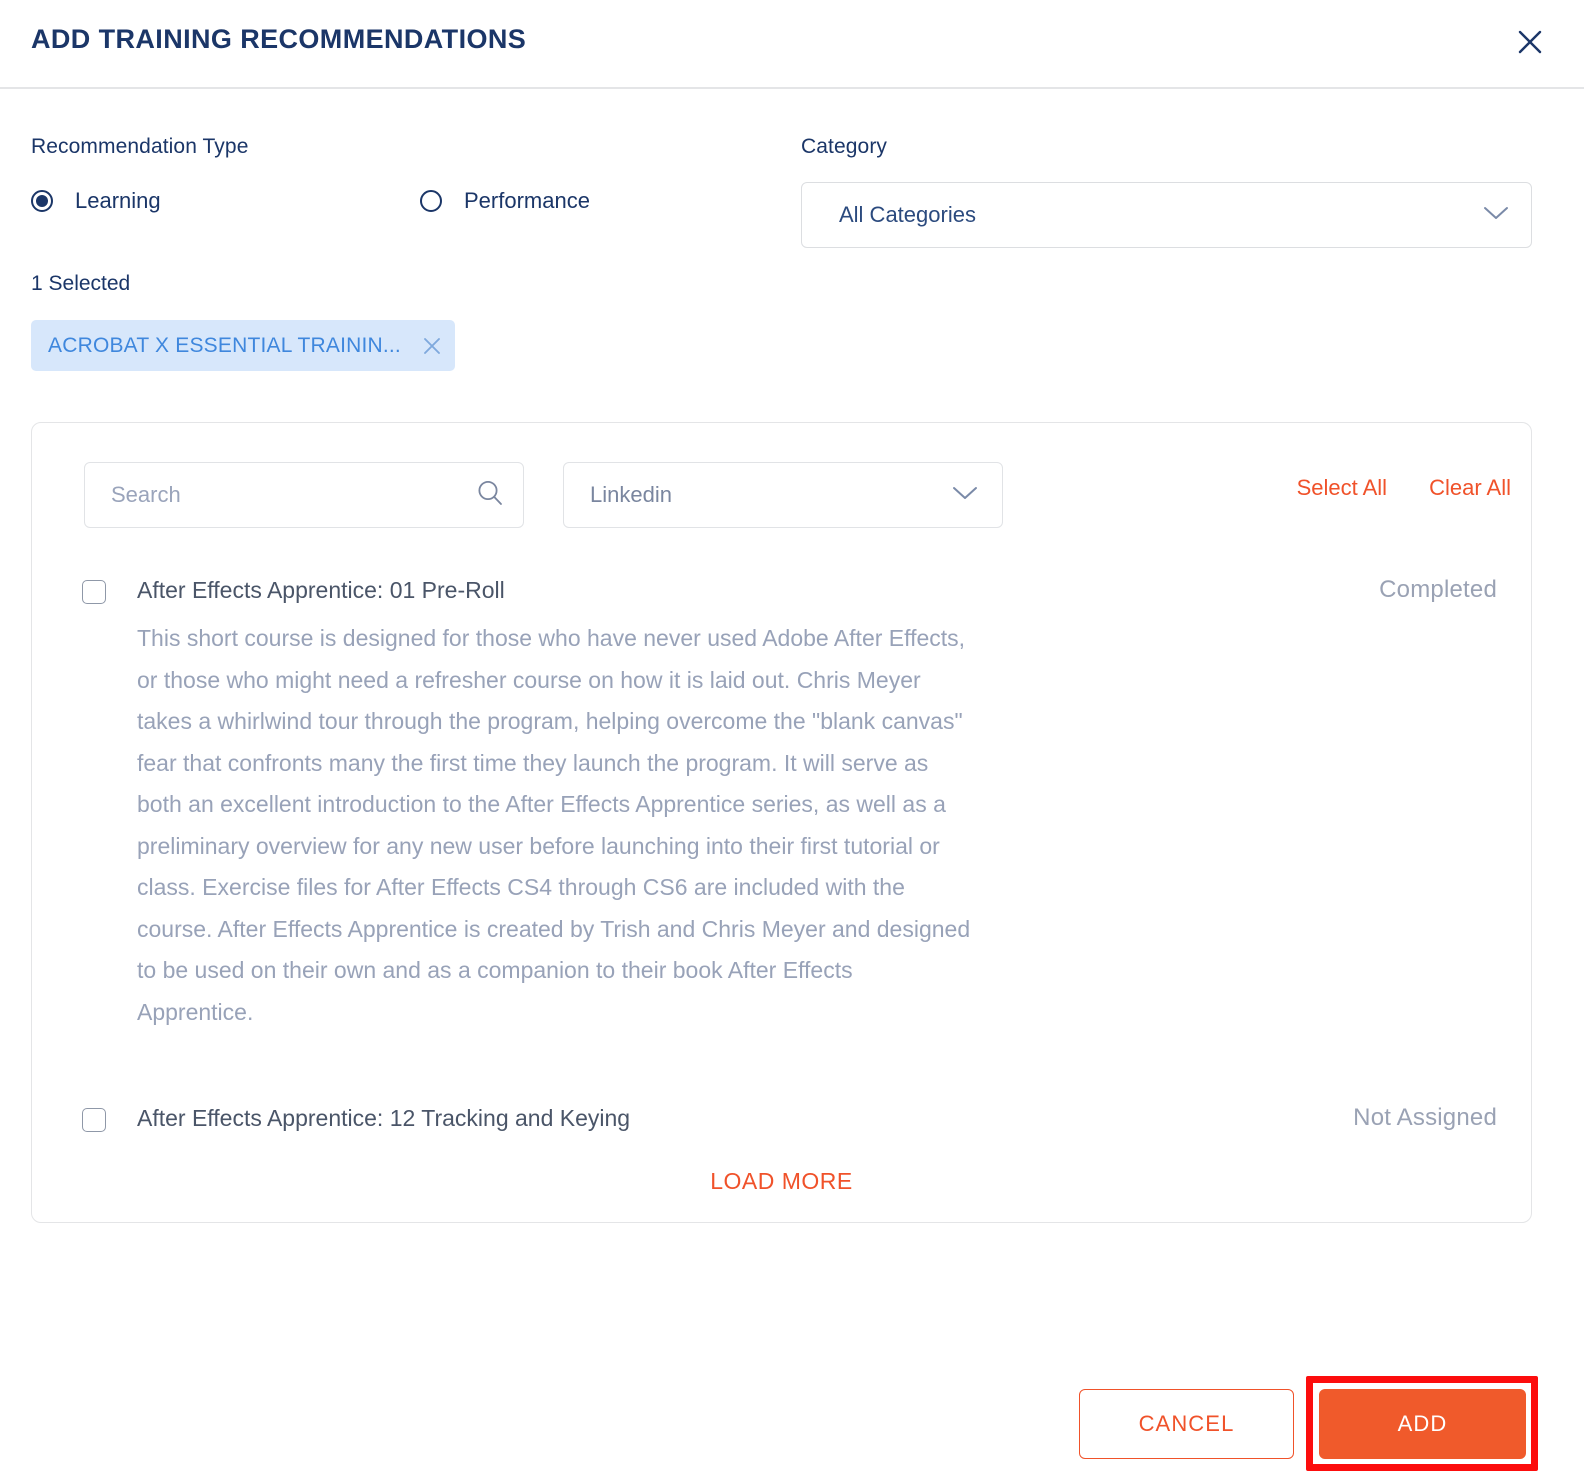  Describe the element at coordinates (81, 283) in the screenshot. I see `selected-count: 1 Selected` at that location.